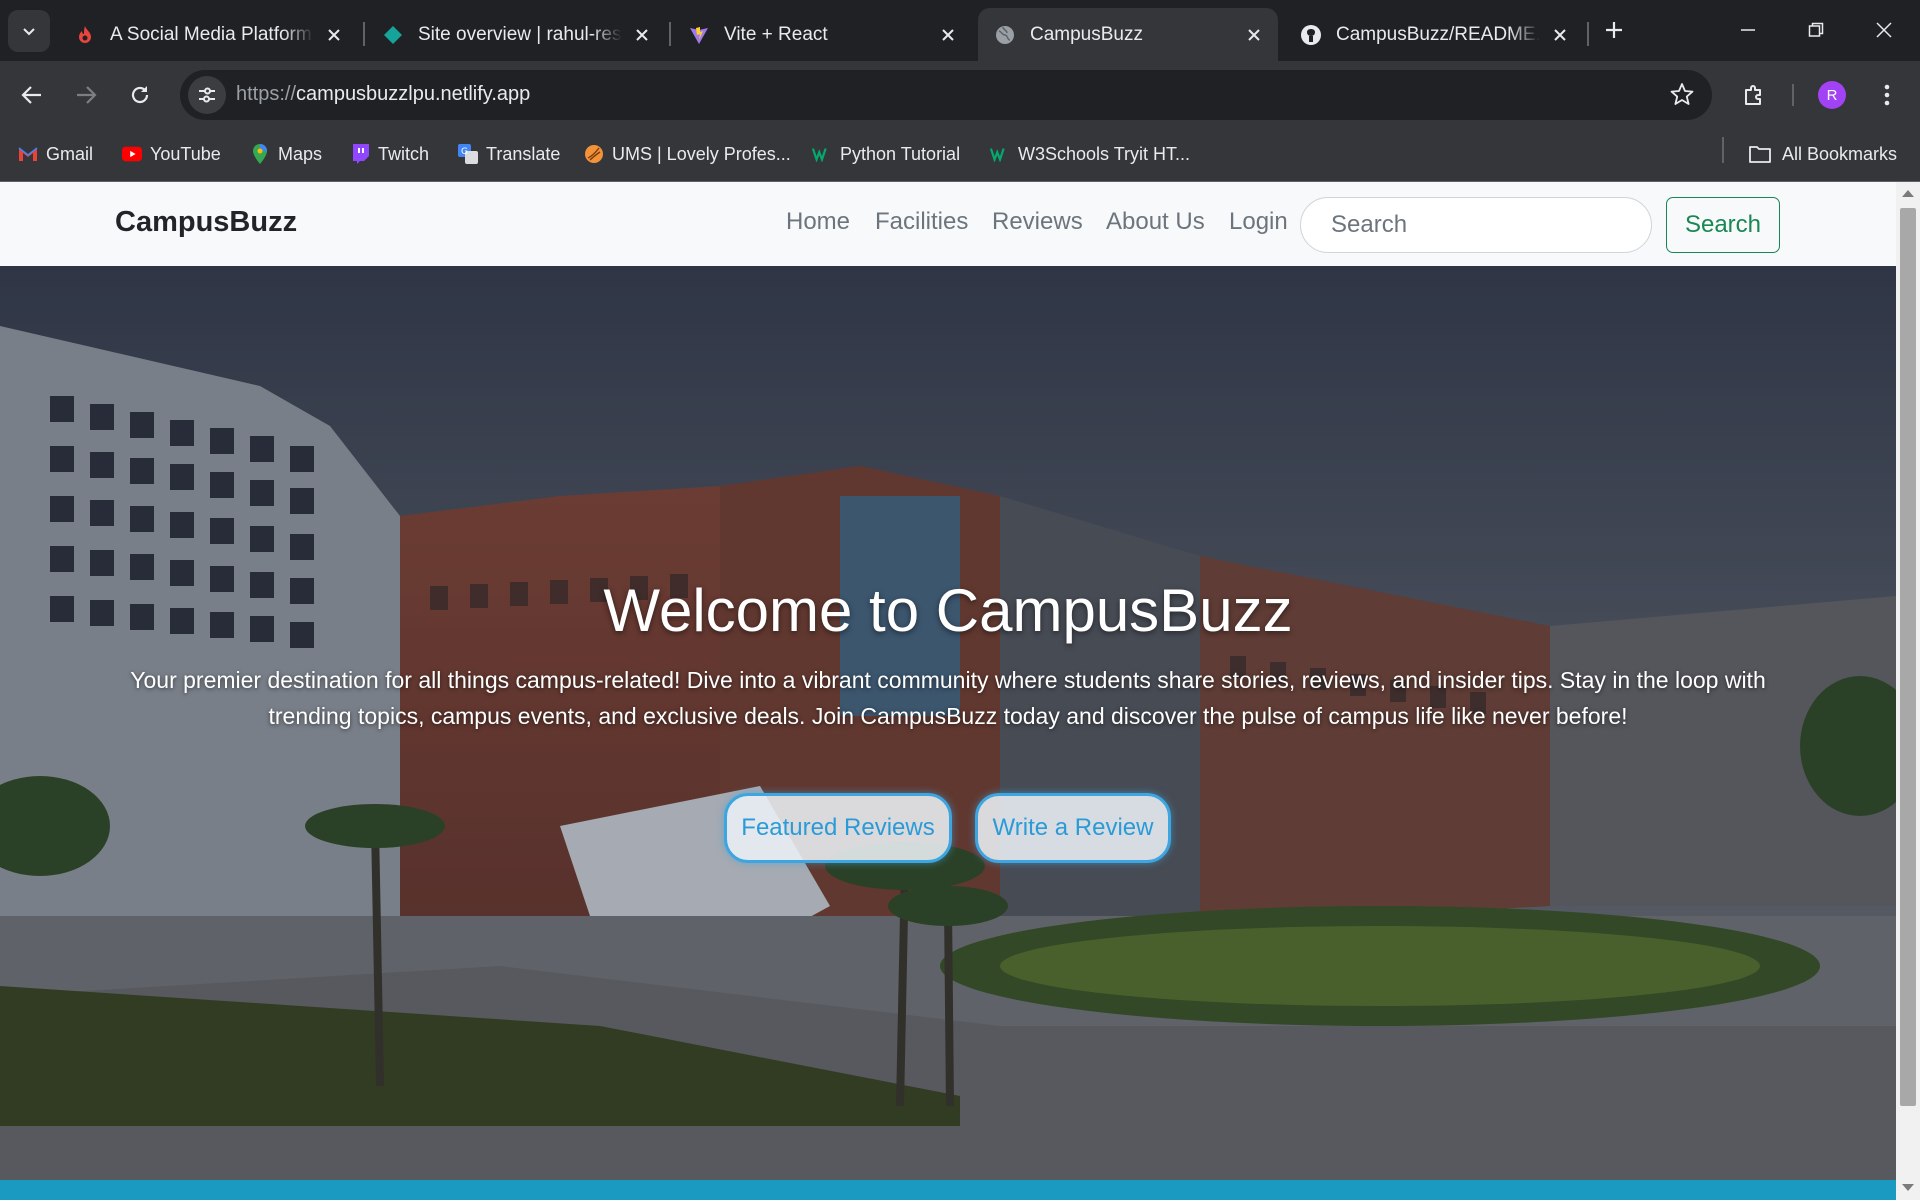 The image size is (1920, 1200). Describe the element at coordinates (948, 610) in the screenshot. I see `hero-title: Welcome to CampusBuzz` at that location.